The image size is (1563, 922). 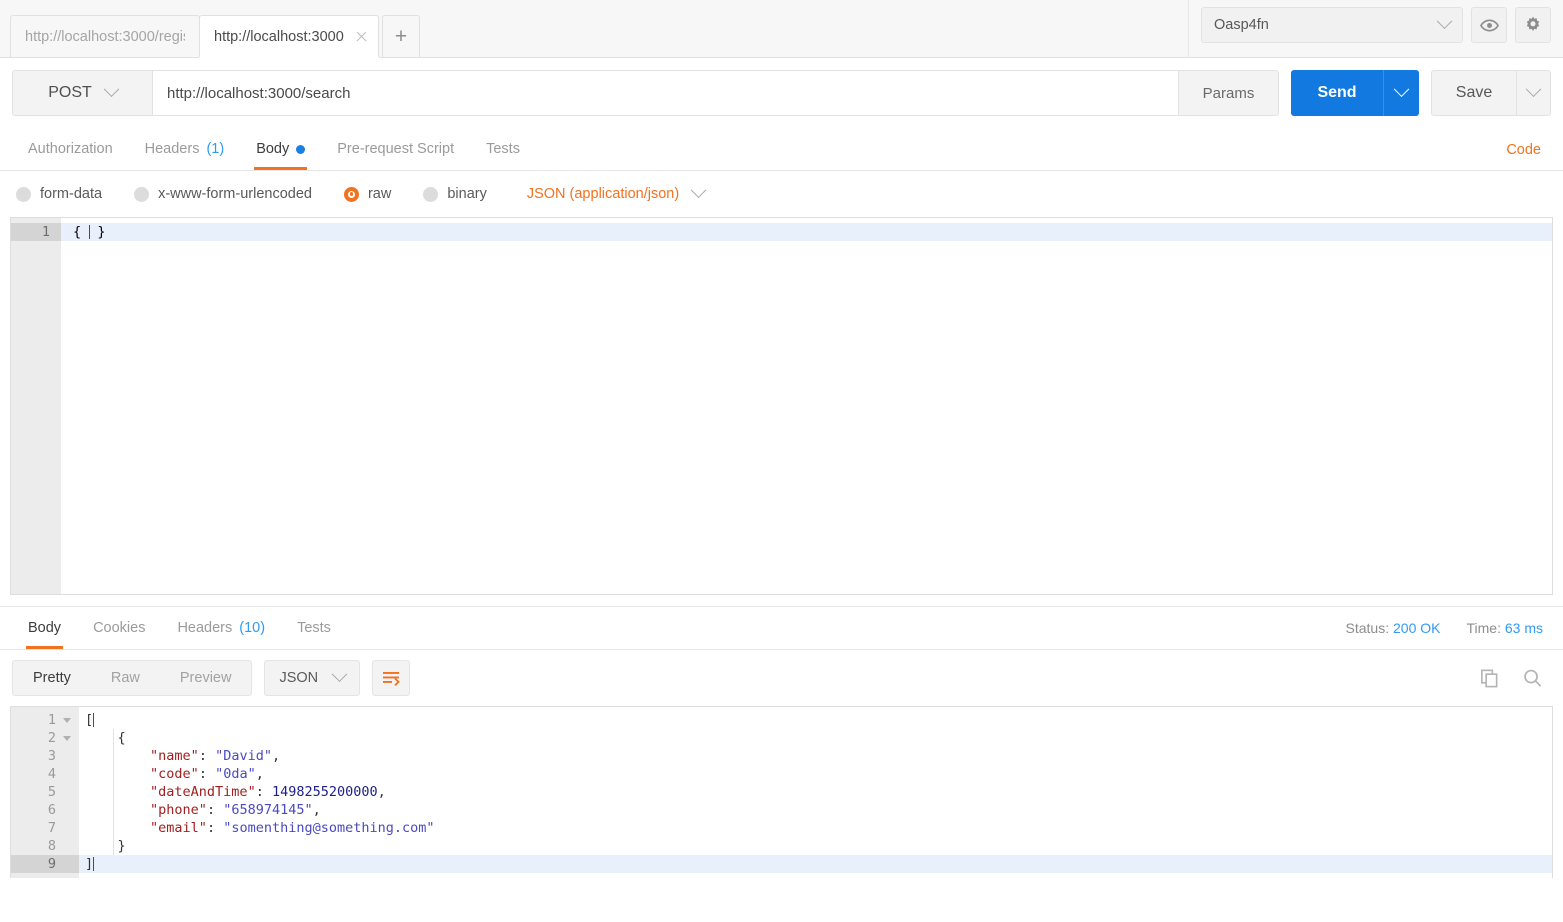 I want to click on line-number: 9, so click(x=45, y=864).